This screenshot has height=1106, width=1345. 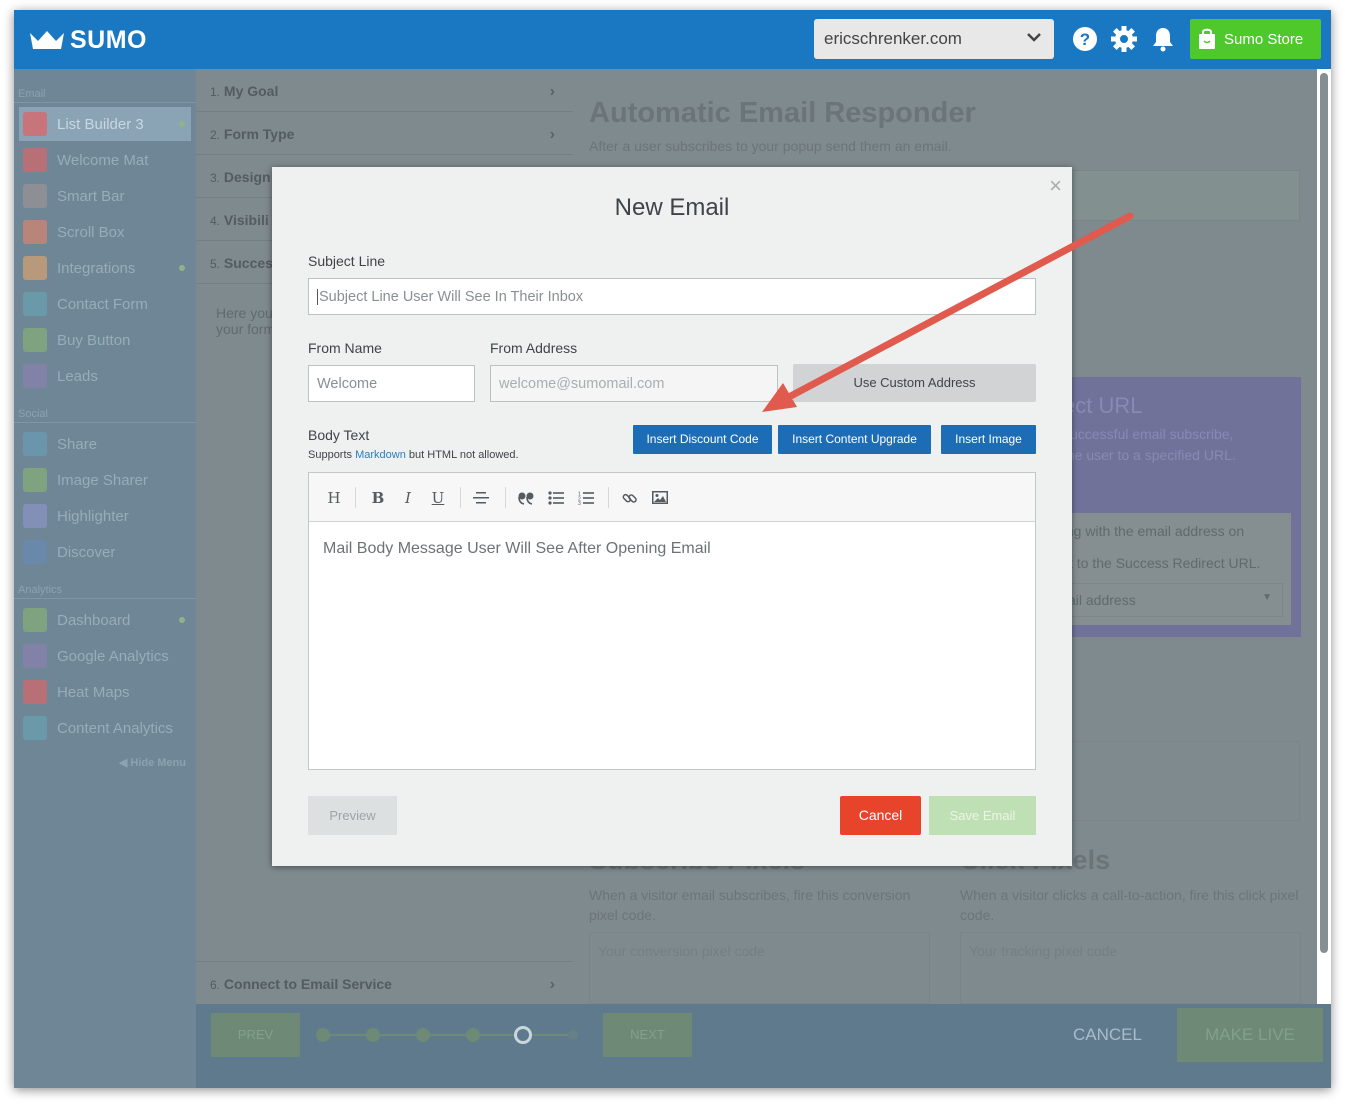 What do you see at coordinates (556, 498) in the screenshot?
I see `bullet-list-icon` at bounding box center [556, 498].